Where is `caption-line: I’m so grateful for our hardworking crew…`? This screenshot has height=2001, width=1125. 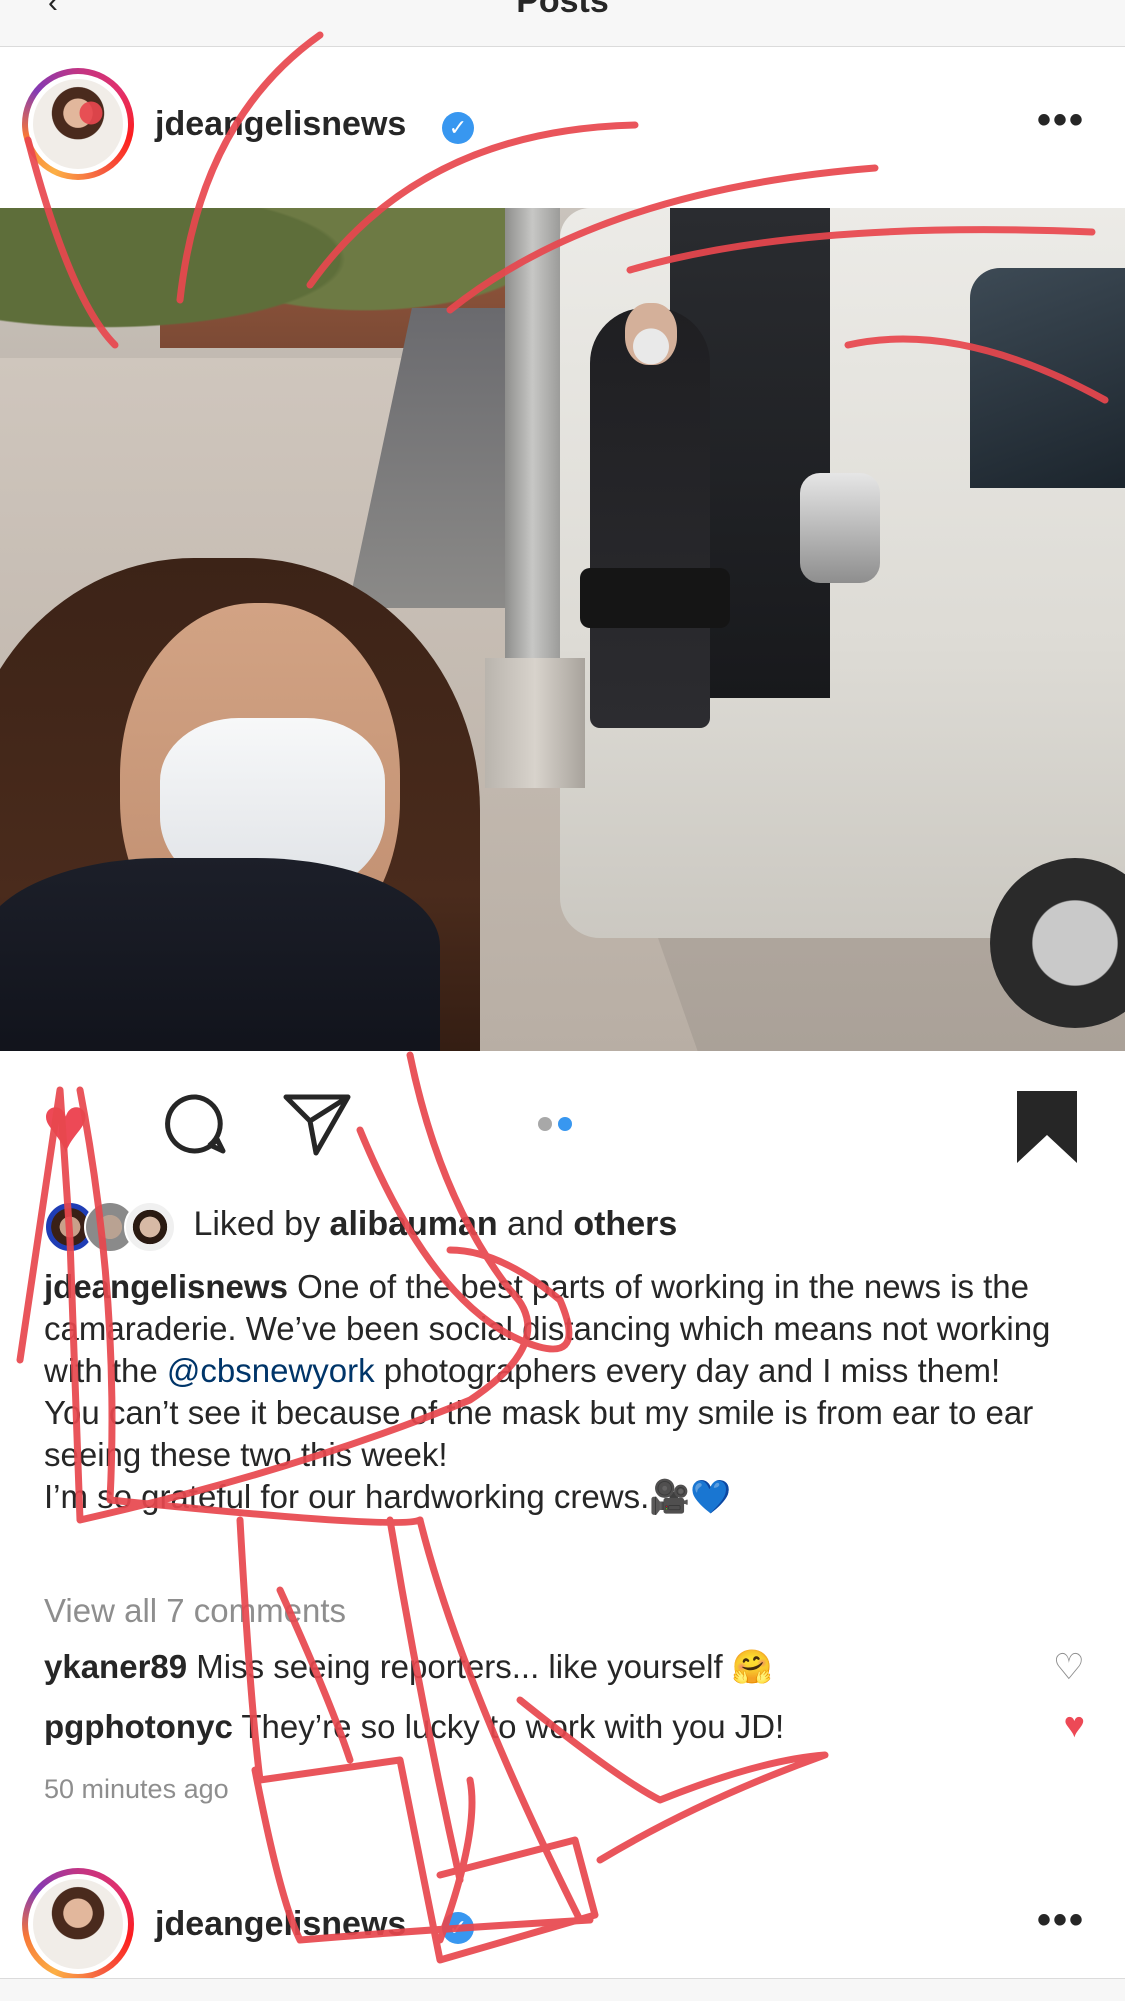 caption-line: I’m so grateful for our hardworking crew… is located at coordinates (388, 1496).